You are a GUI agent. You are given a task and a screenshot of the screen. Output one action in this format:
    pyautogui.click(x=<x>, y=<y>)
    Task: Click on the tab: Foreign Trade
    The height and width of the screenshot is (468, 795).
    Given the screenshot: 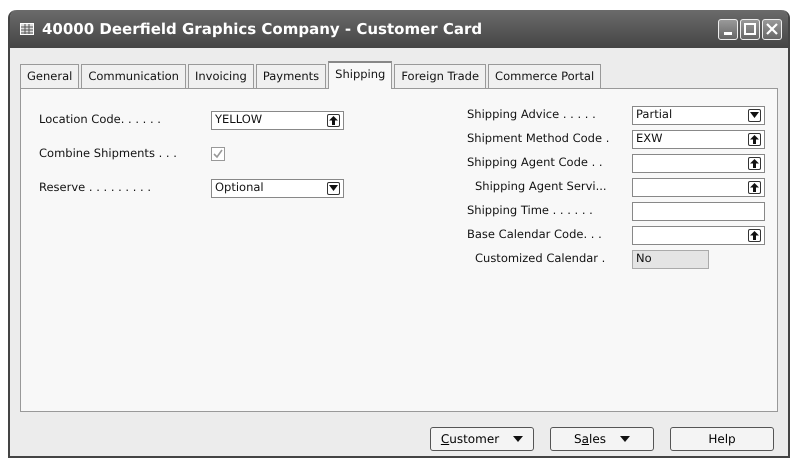 What is the action you would take?
    pyautogui.click(x=440, y=76)
    